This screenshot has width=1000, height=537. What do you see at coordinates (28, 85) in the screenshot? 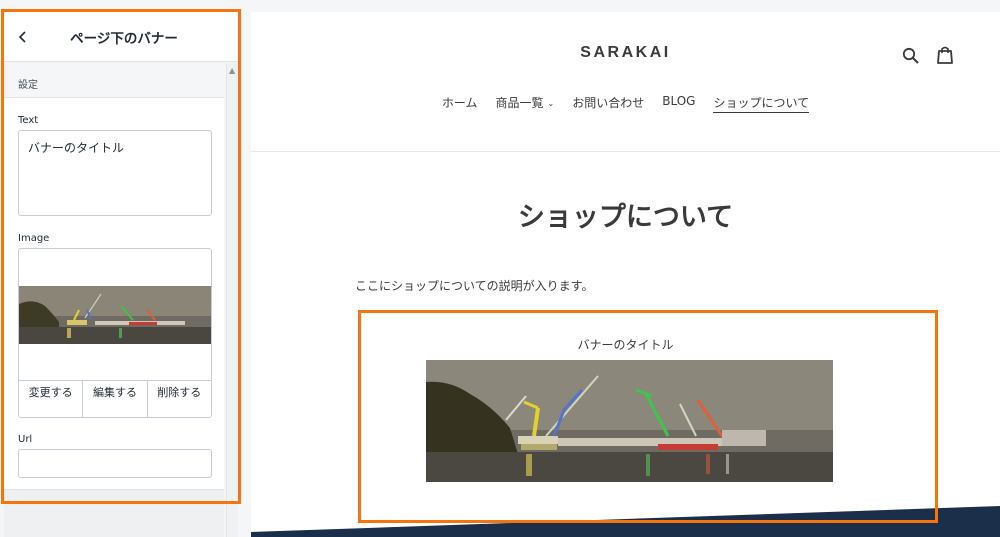
I see `section-title: 設定` at bounding box center [28, 85].